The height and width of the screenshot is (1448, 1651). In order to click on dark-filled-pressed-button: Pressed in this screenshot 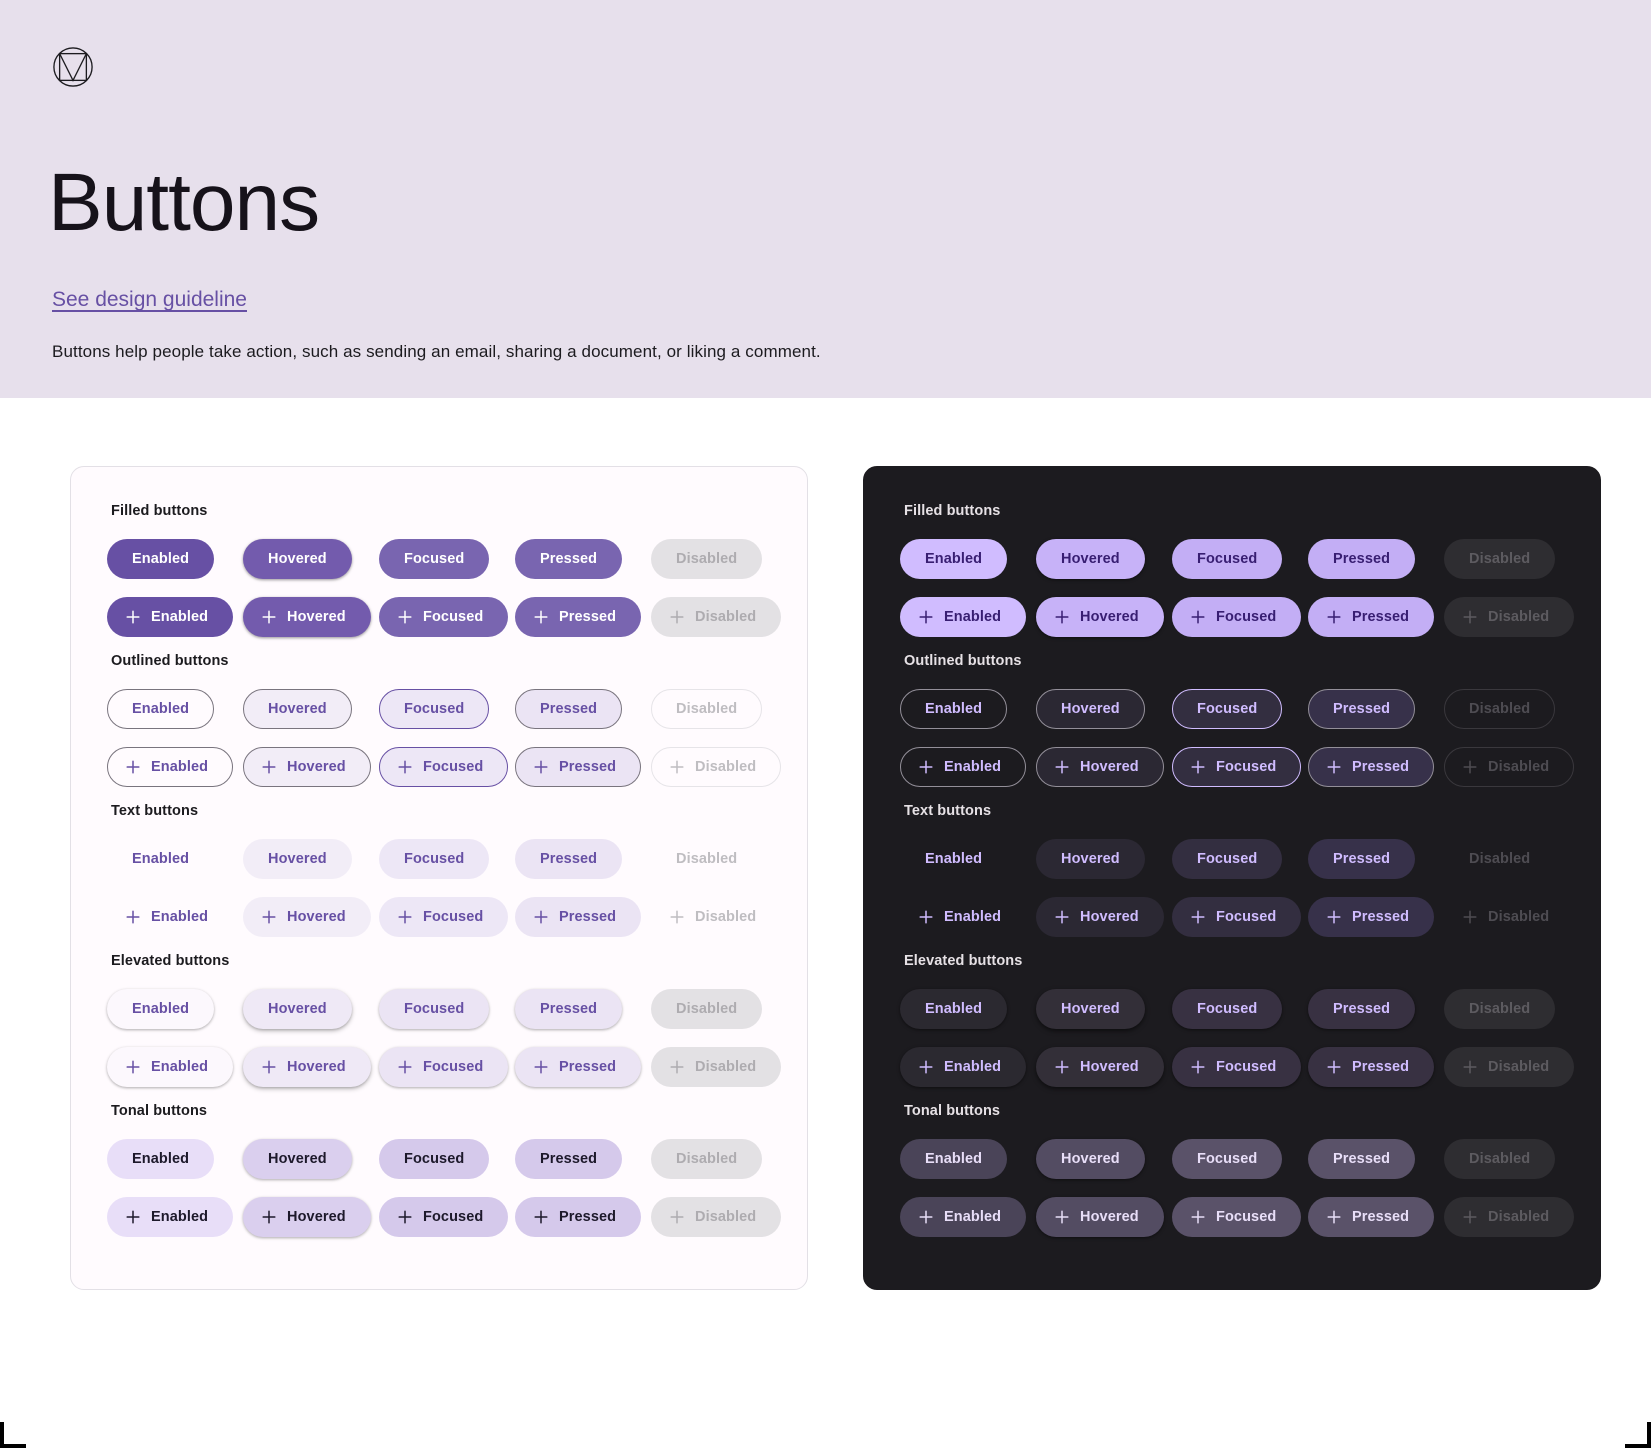, I will do `click(1362, 559)`.